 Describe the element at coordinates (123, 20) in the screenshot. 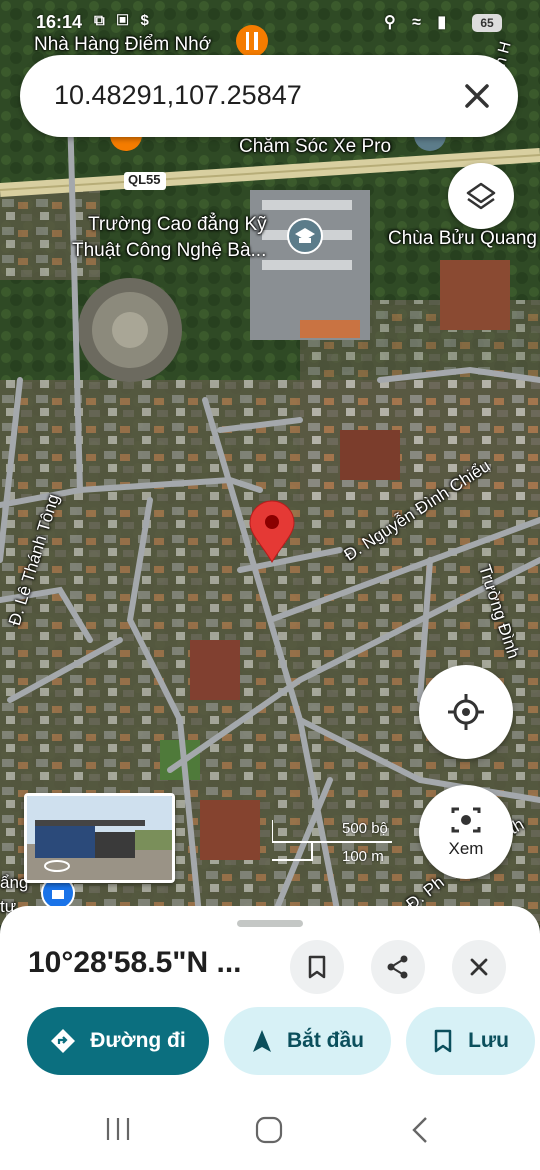

I see `notification-icons: ⧉ ▣ $` at that location.